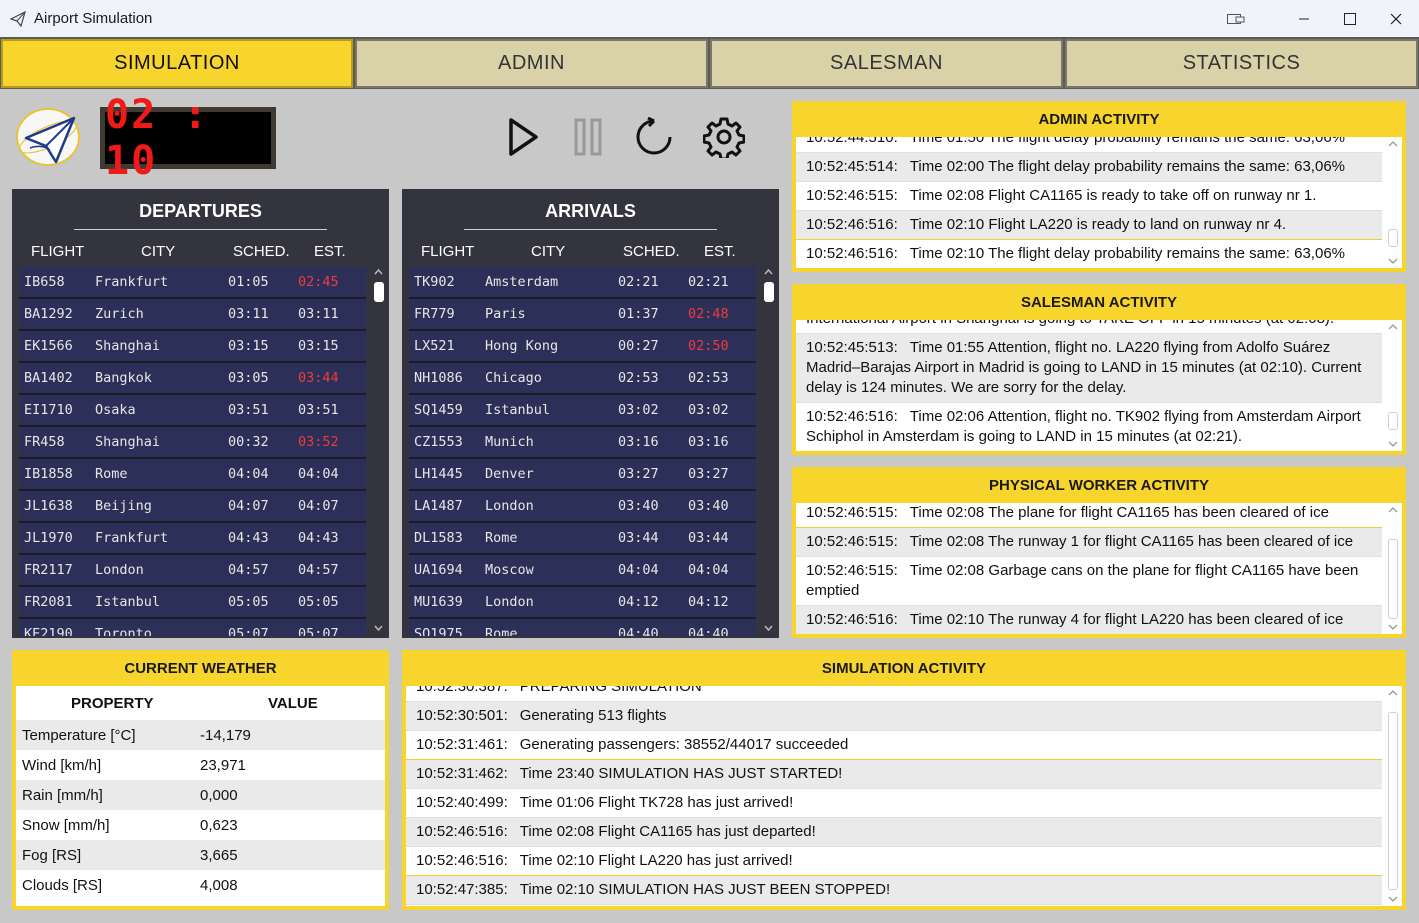 Image resolution: width=1419 pixels, height=923 pixels. Describe the element at coordinates (1304, 18) in the screenshot. I see `minimize-button` at that location.